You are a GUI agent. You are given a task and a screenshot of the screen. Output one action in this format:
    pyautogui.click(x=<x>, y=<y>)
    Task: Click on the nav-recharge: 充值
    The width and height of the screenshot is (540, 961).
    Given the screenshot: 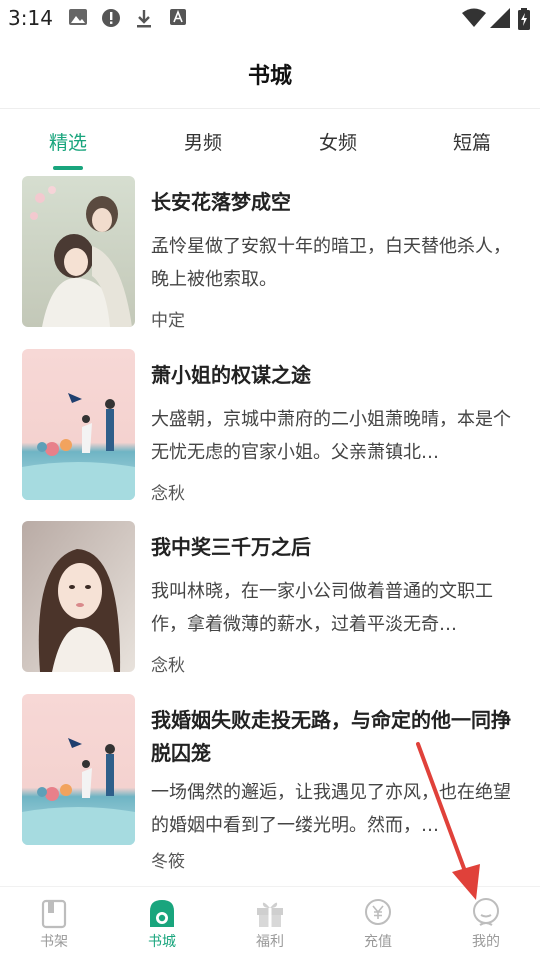 What is the action you would take?
    pyautogui.click(x=378, y=924)
    